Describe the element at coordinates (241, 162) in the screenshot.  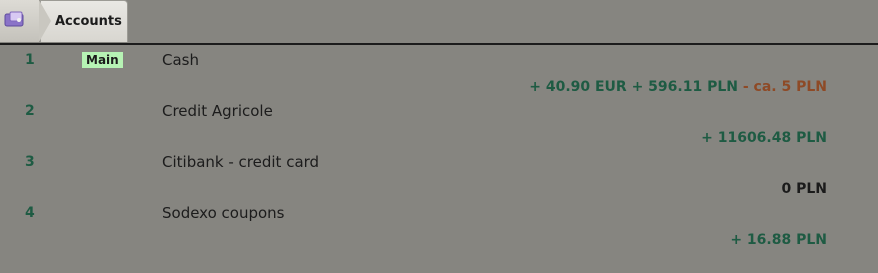
I see `account-name: Citibank - credit card` at that location.